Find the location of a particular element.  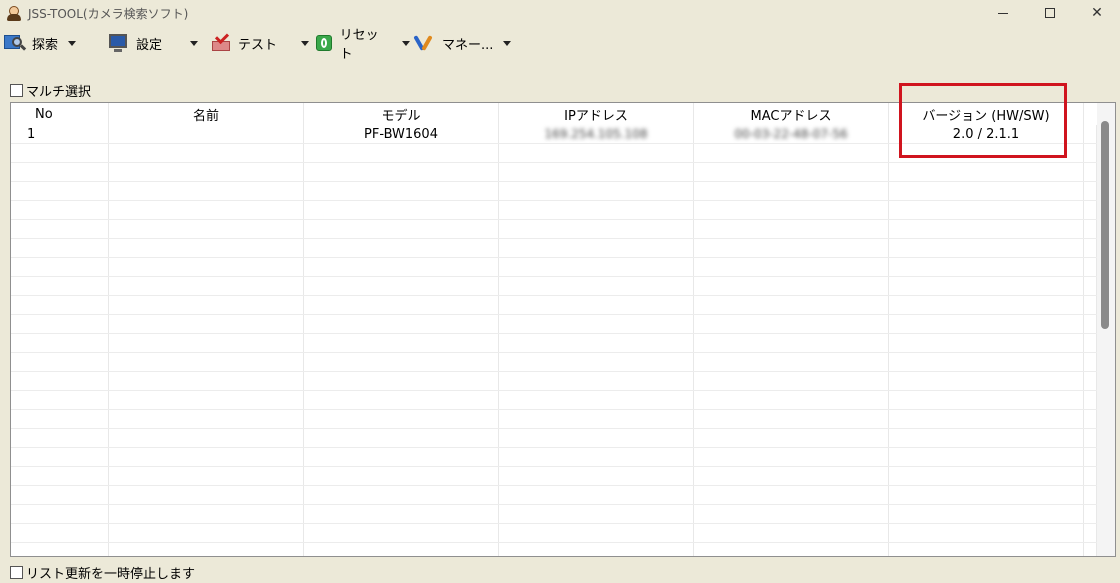

column-header-model: モデル is located at coordinates (401, 114).